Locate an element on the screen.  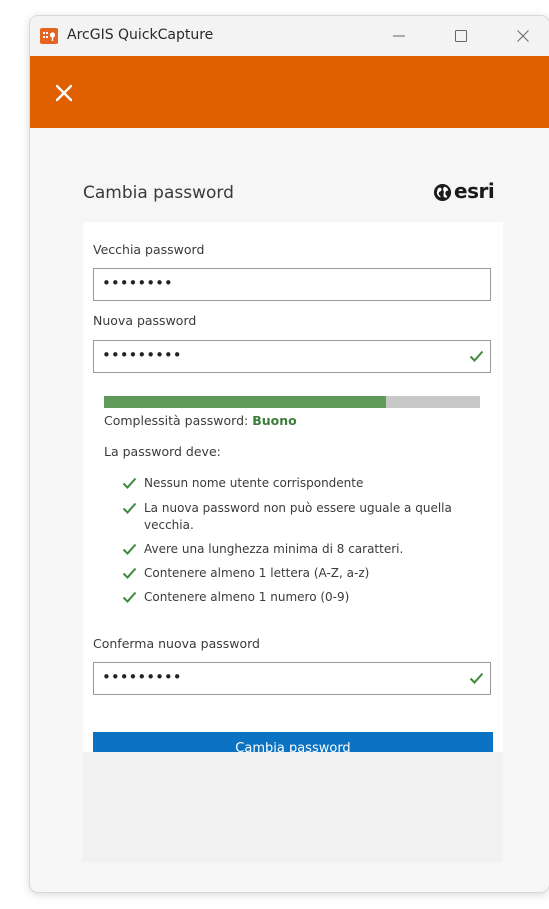
maximize-button is located at coordinates (461, 36).